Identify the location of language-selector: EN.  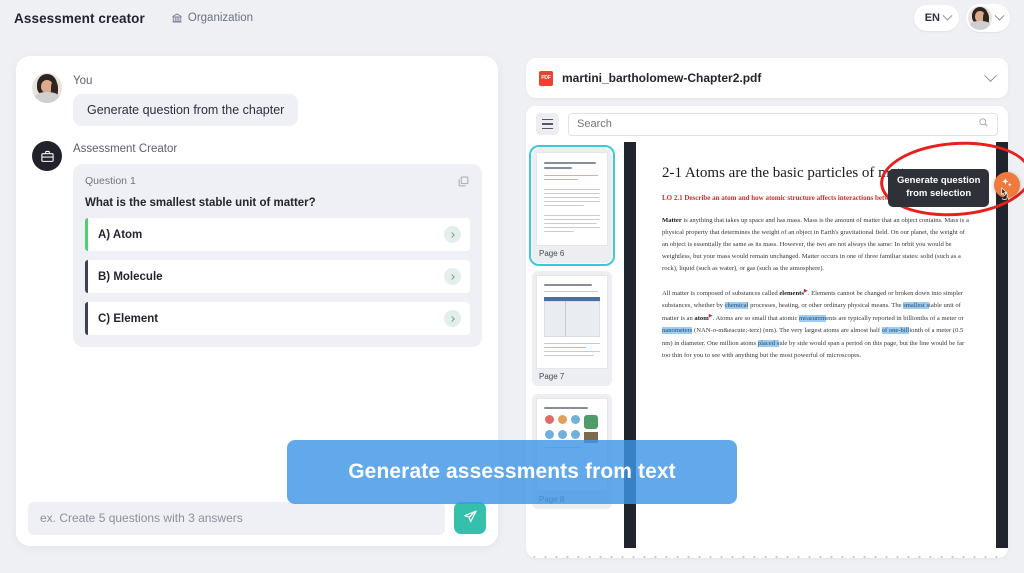
(936, 18).